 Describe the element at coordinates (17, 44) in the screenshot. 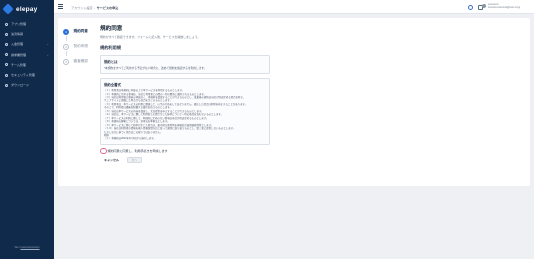

I see `sidebar-item-label: 入金管理` at that location.